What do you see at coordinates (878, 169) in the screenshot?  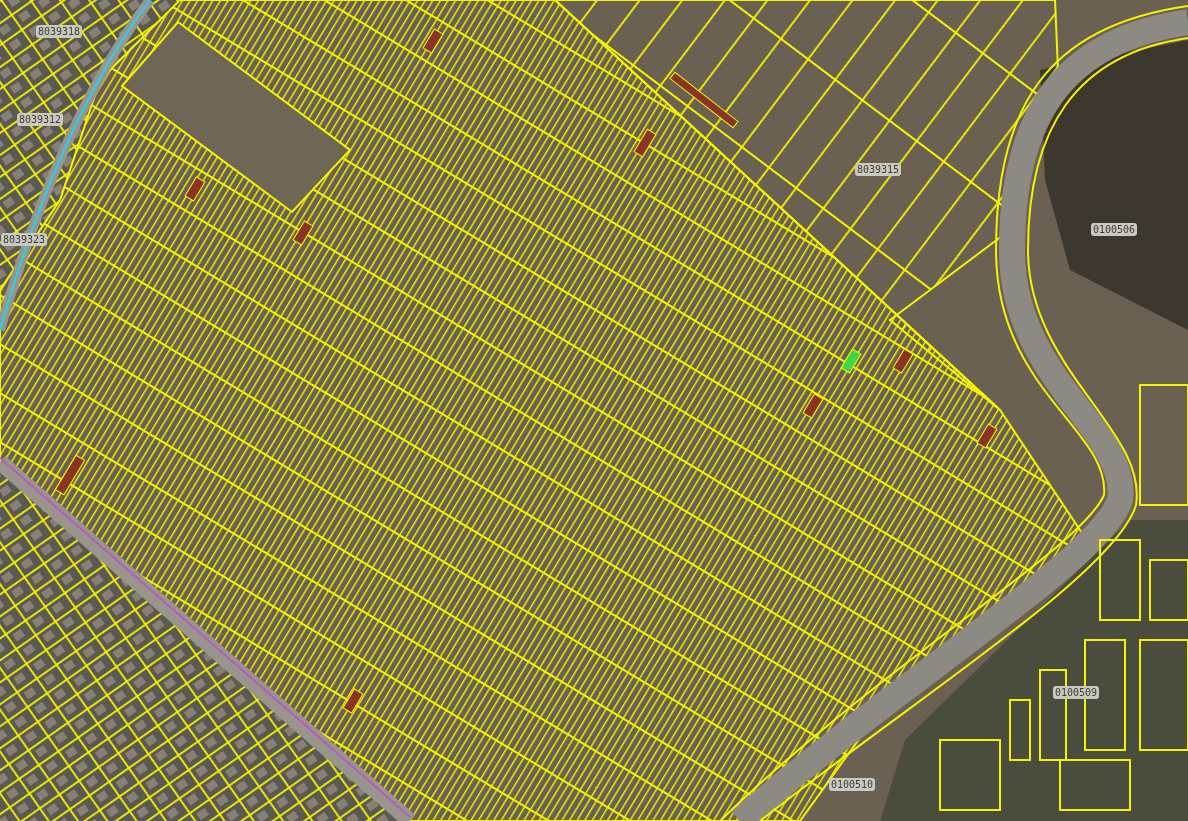 I see `parcel-number-label: 8039315` at bounding box center [878, 169].